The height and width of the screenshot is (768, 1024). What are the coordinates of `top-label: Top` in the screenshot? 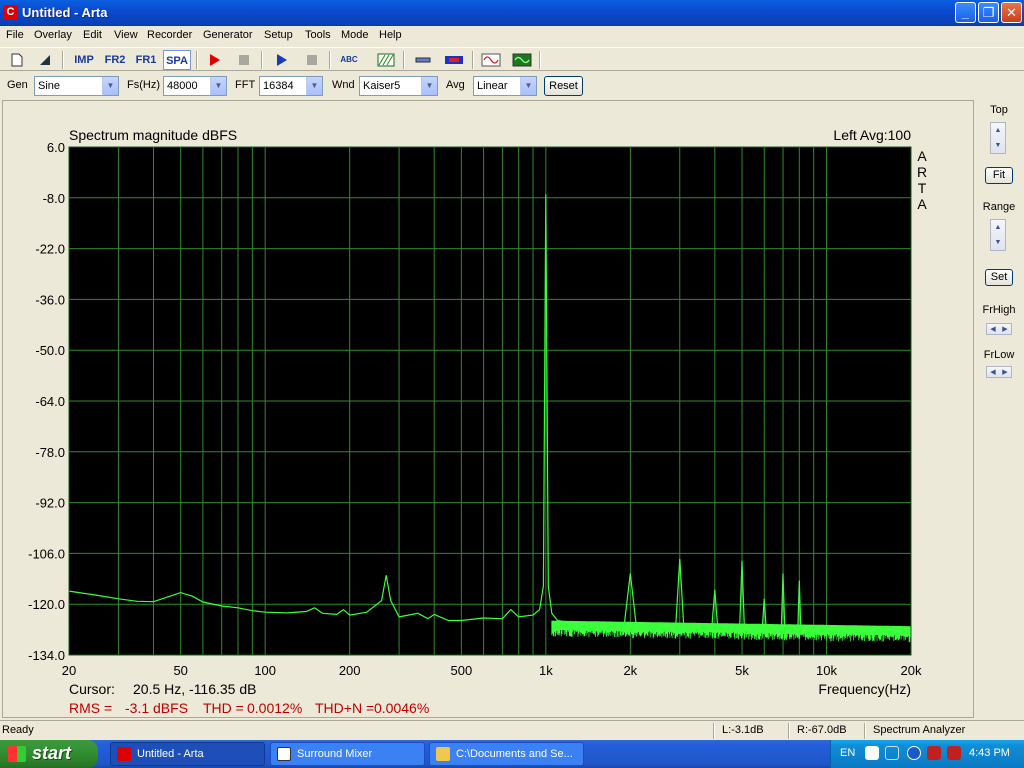 It's located at (999, 110).